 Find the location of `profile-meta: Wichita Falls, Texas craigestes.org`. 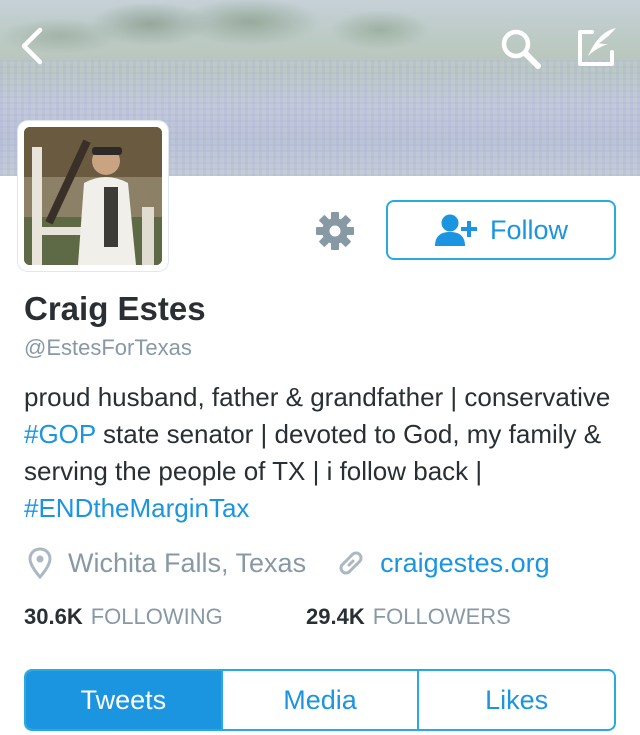

profile-meta: Wichita Falls, Texas craigestes.org is located at coordinates (289, 563).